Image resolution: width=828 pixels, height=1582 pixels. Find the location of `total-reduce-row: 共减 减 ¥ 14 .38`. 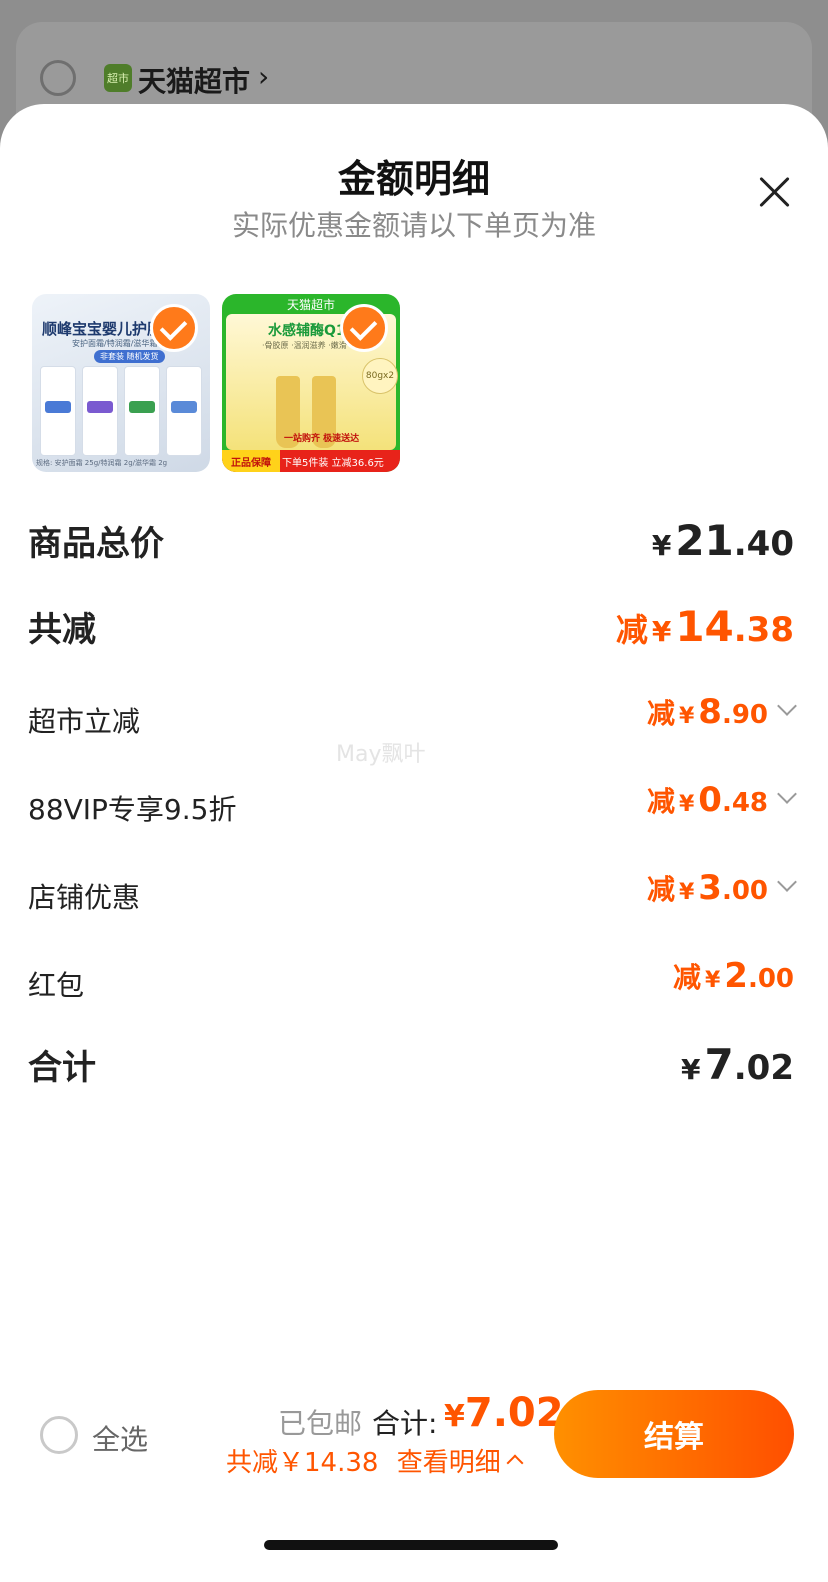

total-reduce-row: 共减 减 ¥ 14 .38 is located at coordinates (411, 632).